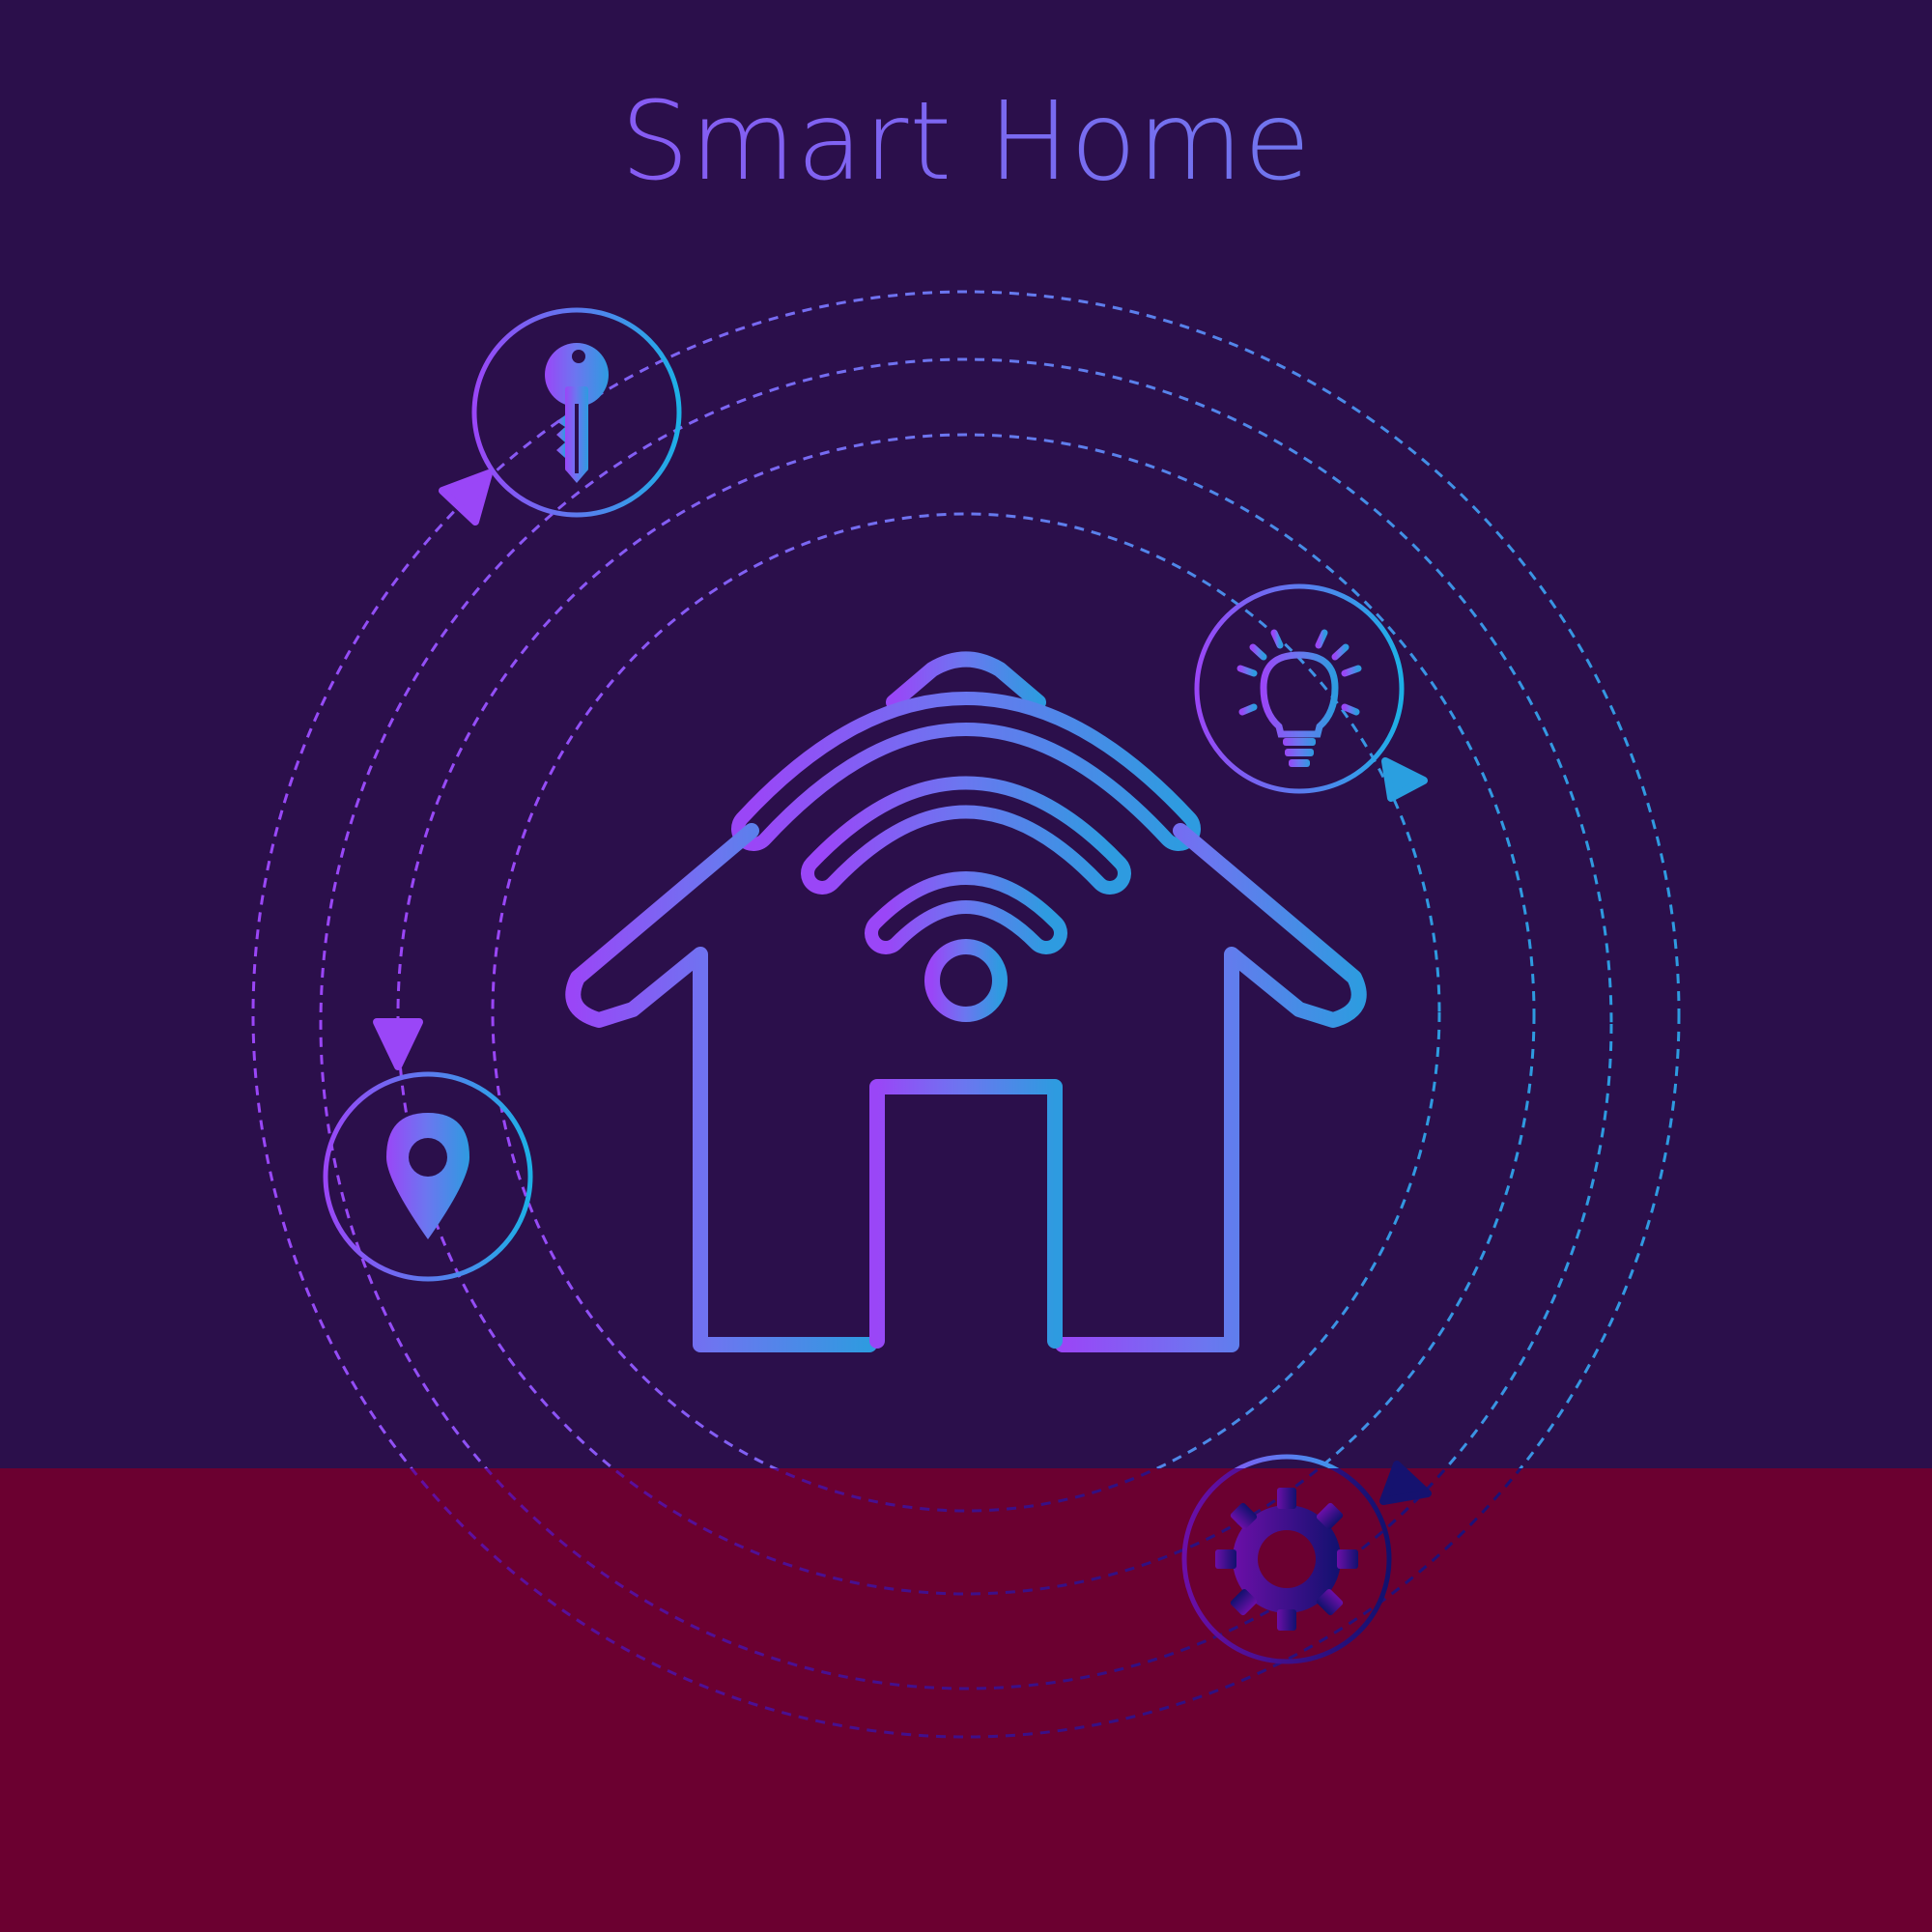 Image resolution: width=1932 pixels, height=1932 pixels. What do you see at coordinates (1299, 752) in the screenshot?
I see `lightbulb-base` at bounding box center [1299, 752].